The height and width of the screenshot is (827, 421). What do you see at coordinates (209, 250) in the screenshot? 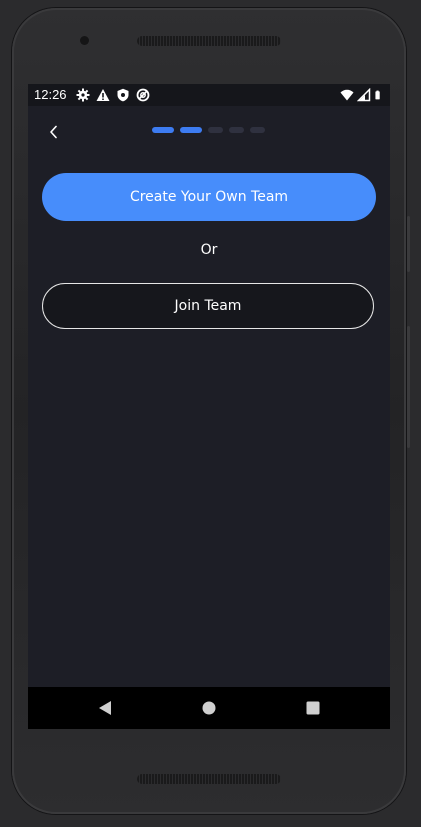
I see `or-label: Or` at bounding box center [209, 250].